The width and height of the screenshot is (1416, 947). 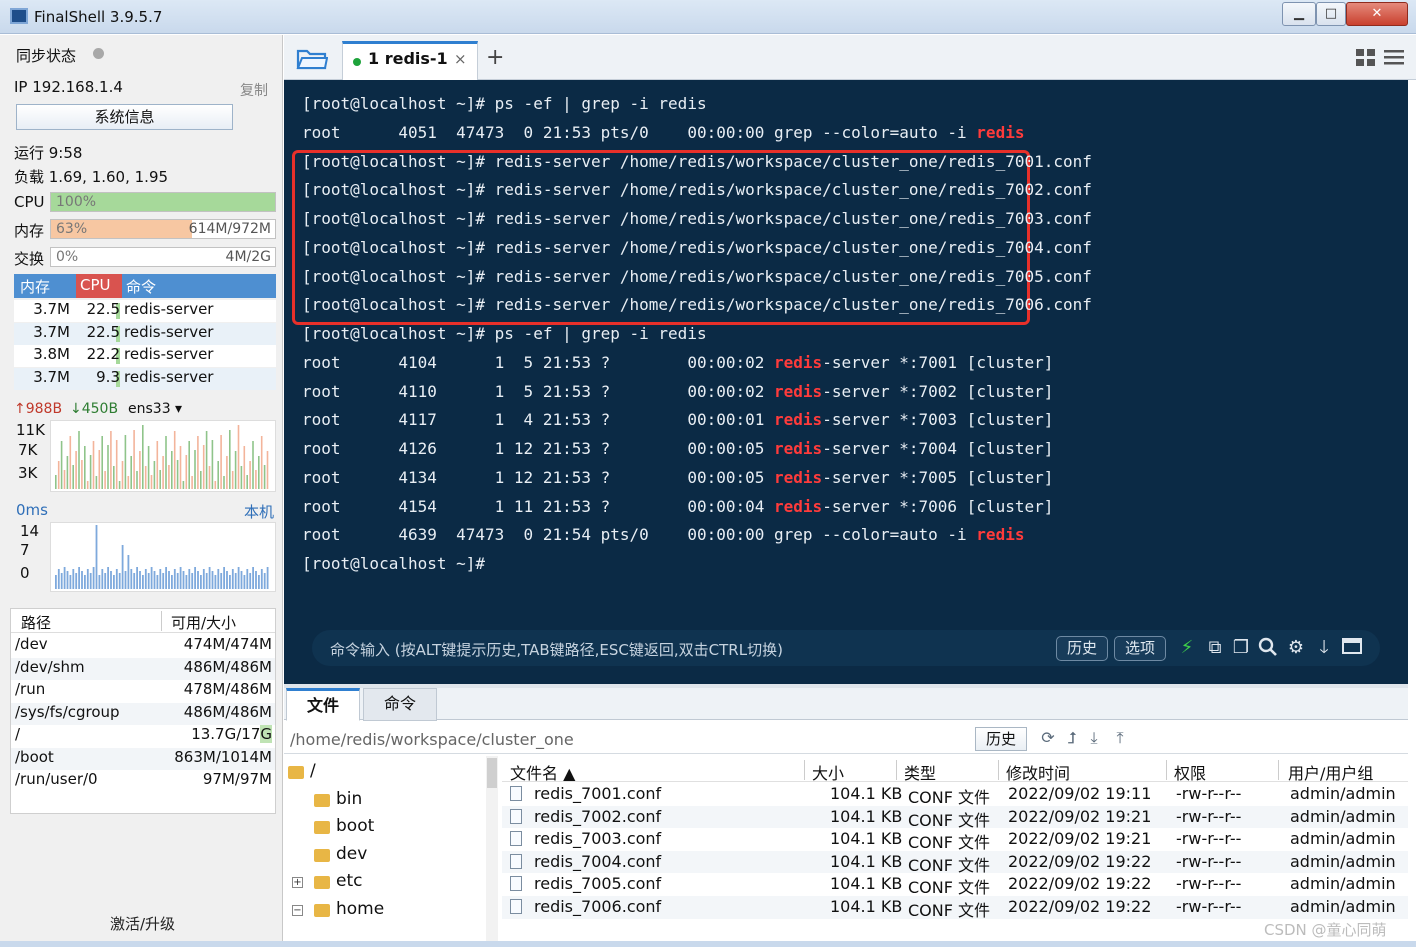 What do you see at coordinates (1352, 648) in the screenshot?
I see `window-icon` at bounding box center [1352, 648].